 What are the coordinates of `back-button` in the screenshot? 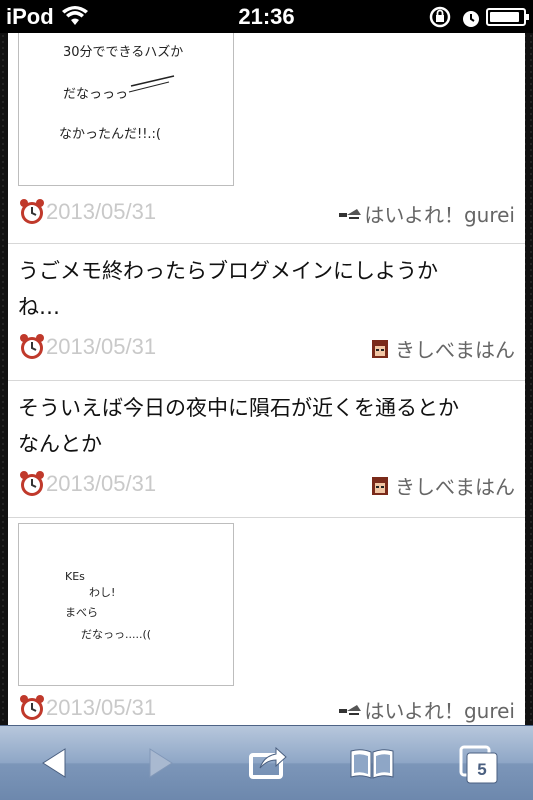 It's located at (54, 763).